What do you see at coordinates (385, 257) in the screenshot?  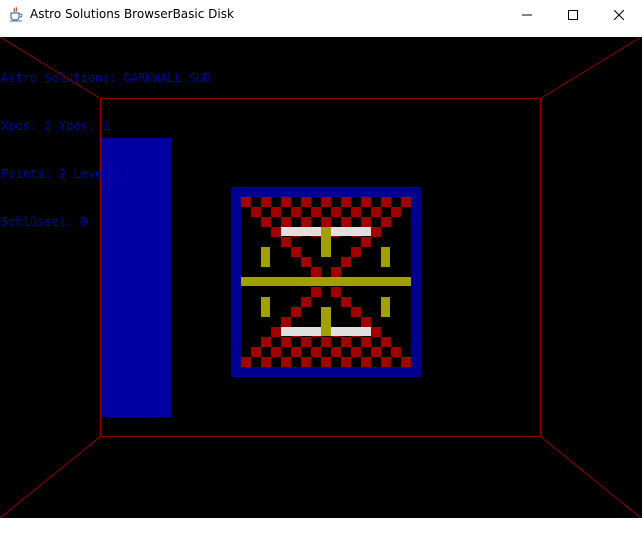 I see `rune-tick-right-top` at bounding box center [385, 257].